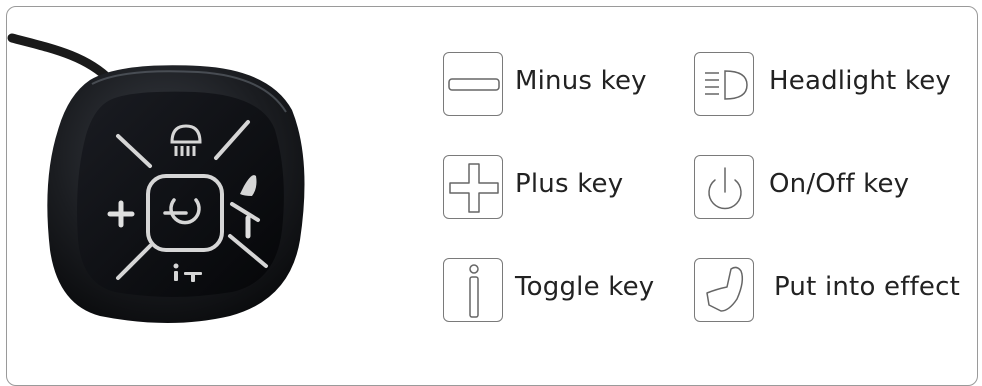  I want to click on toggle-key-label: Toggle key, so click(585, 287).